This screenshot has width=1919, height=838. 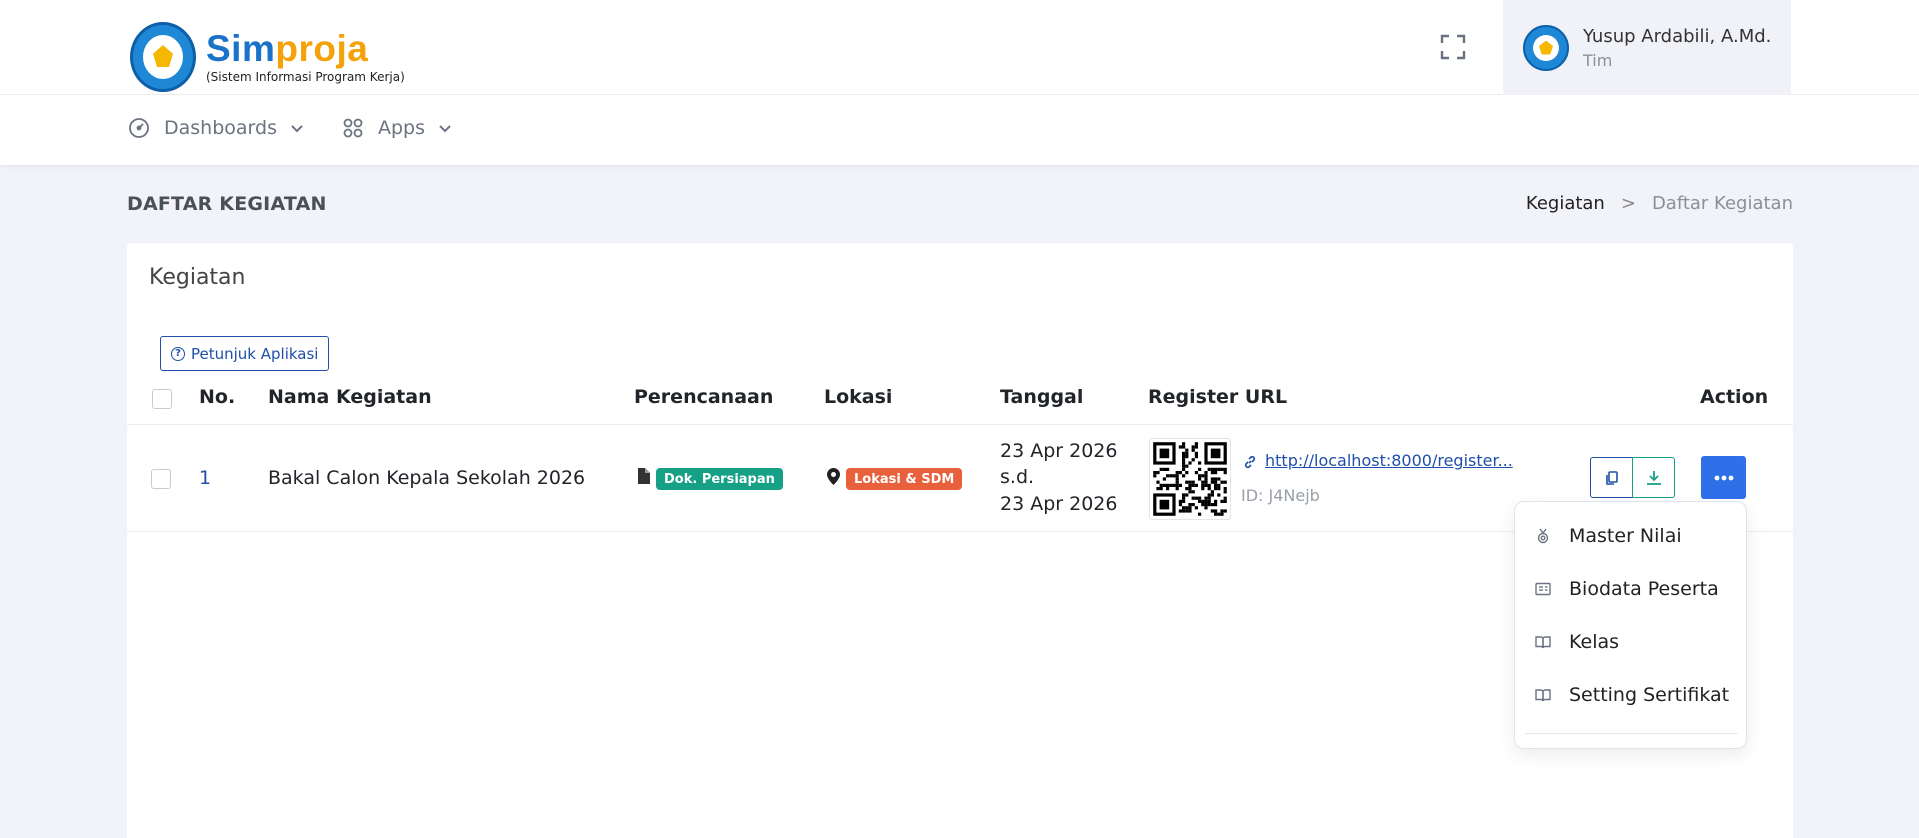 I want to click on col-perencanaan: Perencanaan, so click(x=704, y=397).